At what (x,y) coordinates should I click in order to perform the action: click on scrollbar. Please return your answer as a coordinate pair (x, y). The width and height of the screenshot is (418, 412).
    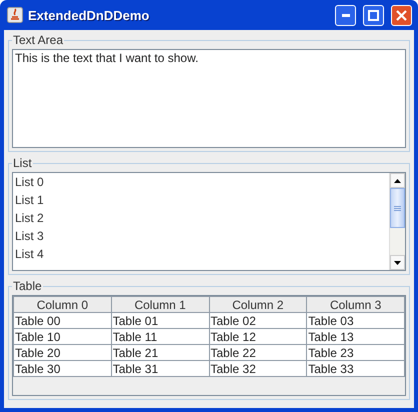
    Looking at the image, I should click on (397, 221).